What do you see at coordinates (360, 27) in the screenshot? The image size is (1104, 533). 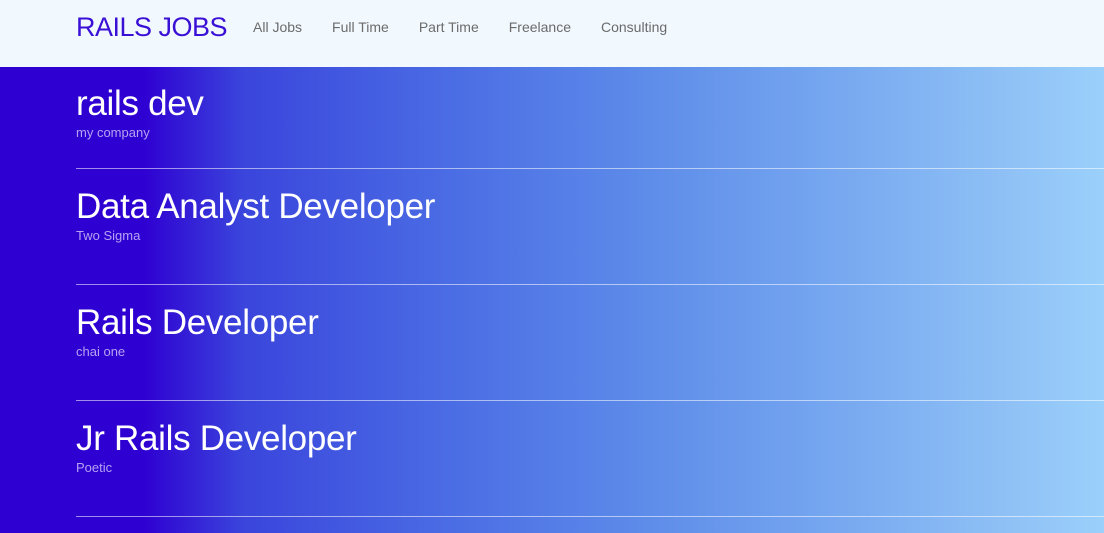 I see `nav-link-full-time: Full Time` at bounding box center [360, 27].